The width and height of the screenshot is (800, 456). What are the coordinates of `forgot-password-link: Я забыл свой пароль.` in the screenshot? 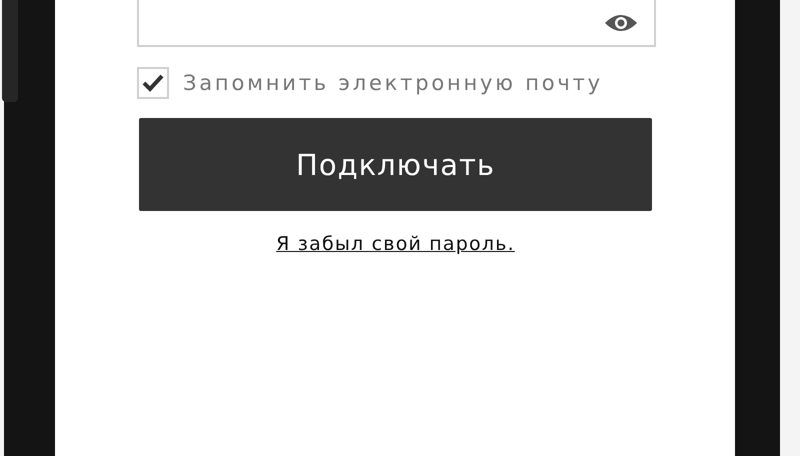 It's located at (395, 244).